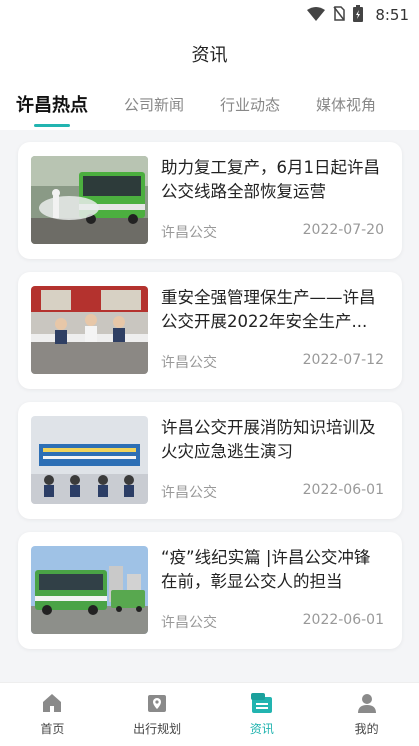 The image size is (419, 746). I want to click on news-card: 助力复工复产，6月1日起许昌公交线路全部恢复运营 许昌公交 2022-07-20, so click(210, 200).